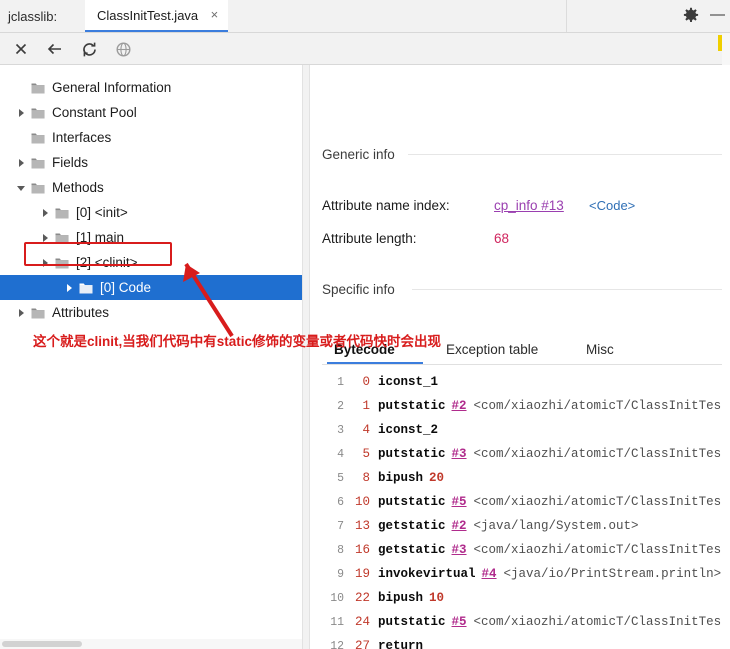 The image size is (730, 649). I want to click on row-number: 10, so click(337, 598).